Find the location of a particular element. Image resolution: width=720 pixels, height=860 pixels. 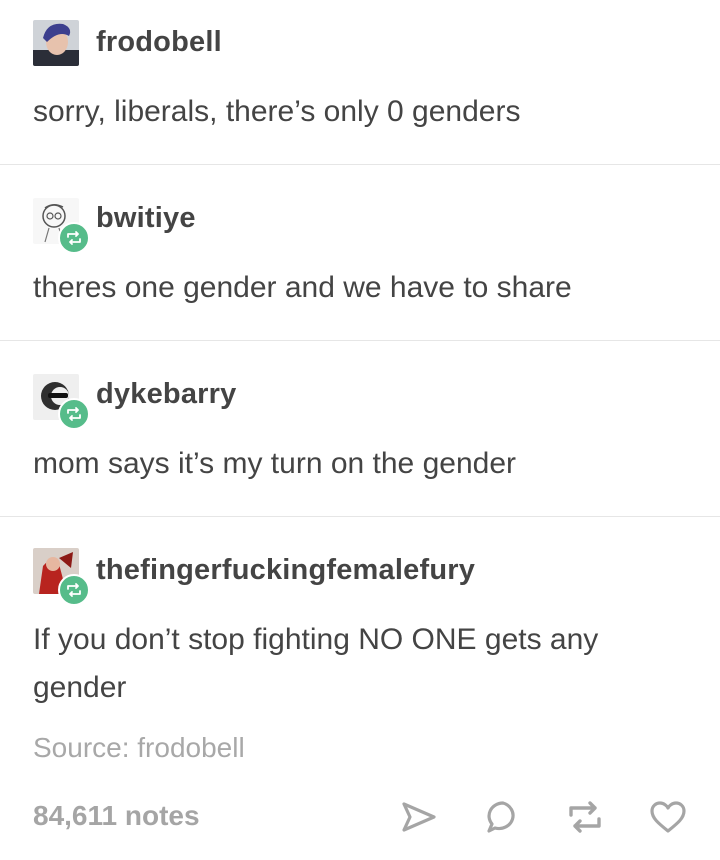

reblog-button is located at coordinates (585, 817).